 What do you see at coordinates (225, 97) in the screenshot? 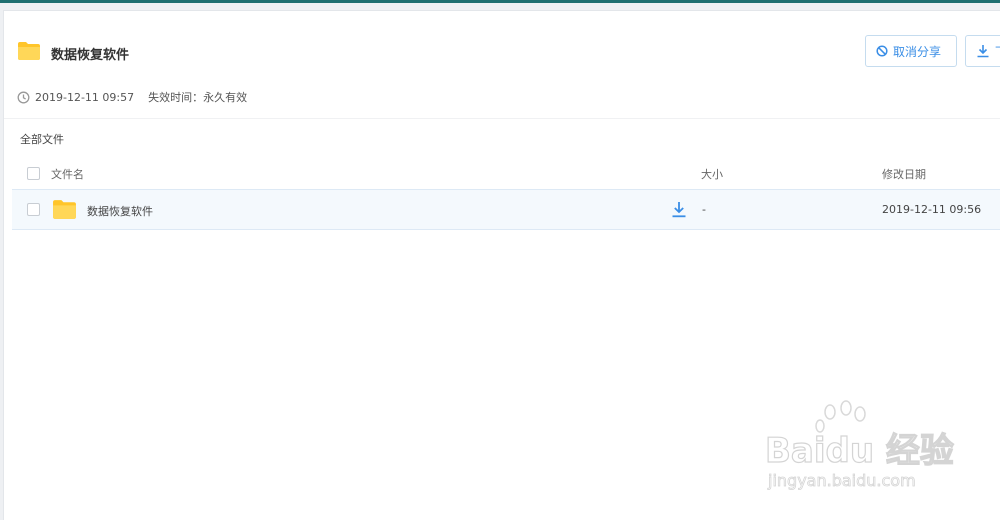
I see `expiry-value: 永久有效` at bounding box center [225, 97].